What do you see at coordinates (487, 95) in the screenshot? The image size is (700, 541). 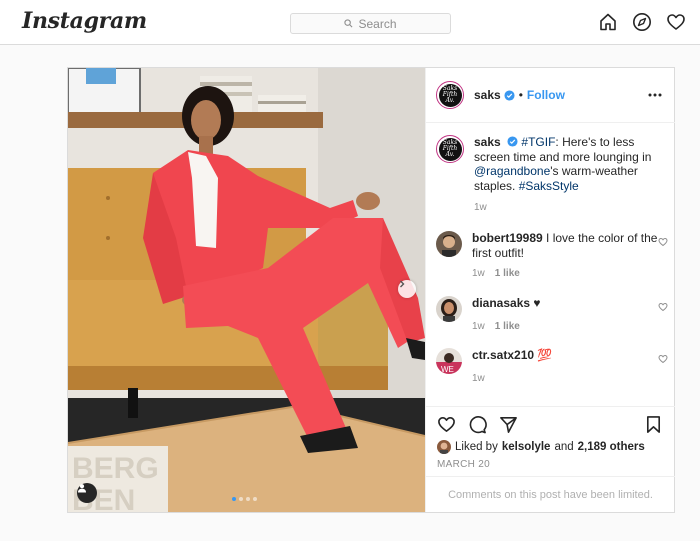 I see `post-author-username: saks` at bounding box center [487, 95].